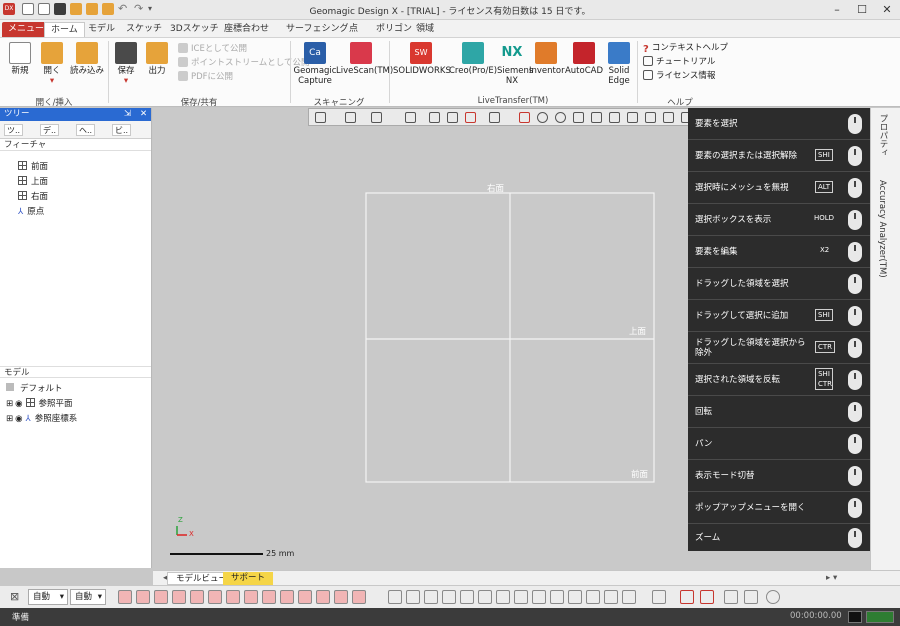 This screenshot has height=626, width=900. I want to click on publish-pdf-button: PDFに公開, so click(205, 77).